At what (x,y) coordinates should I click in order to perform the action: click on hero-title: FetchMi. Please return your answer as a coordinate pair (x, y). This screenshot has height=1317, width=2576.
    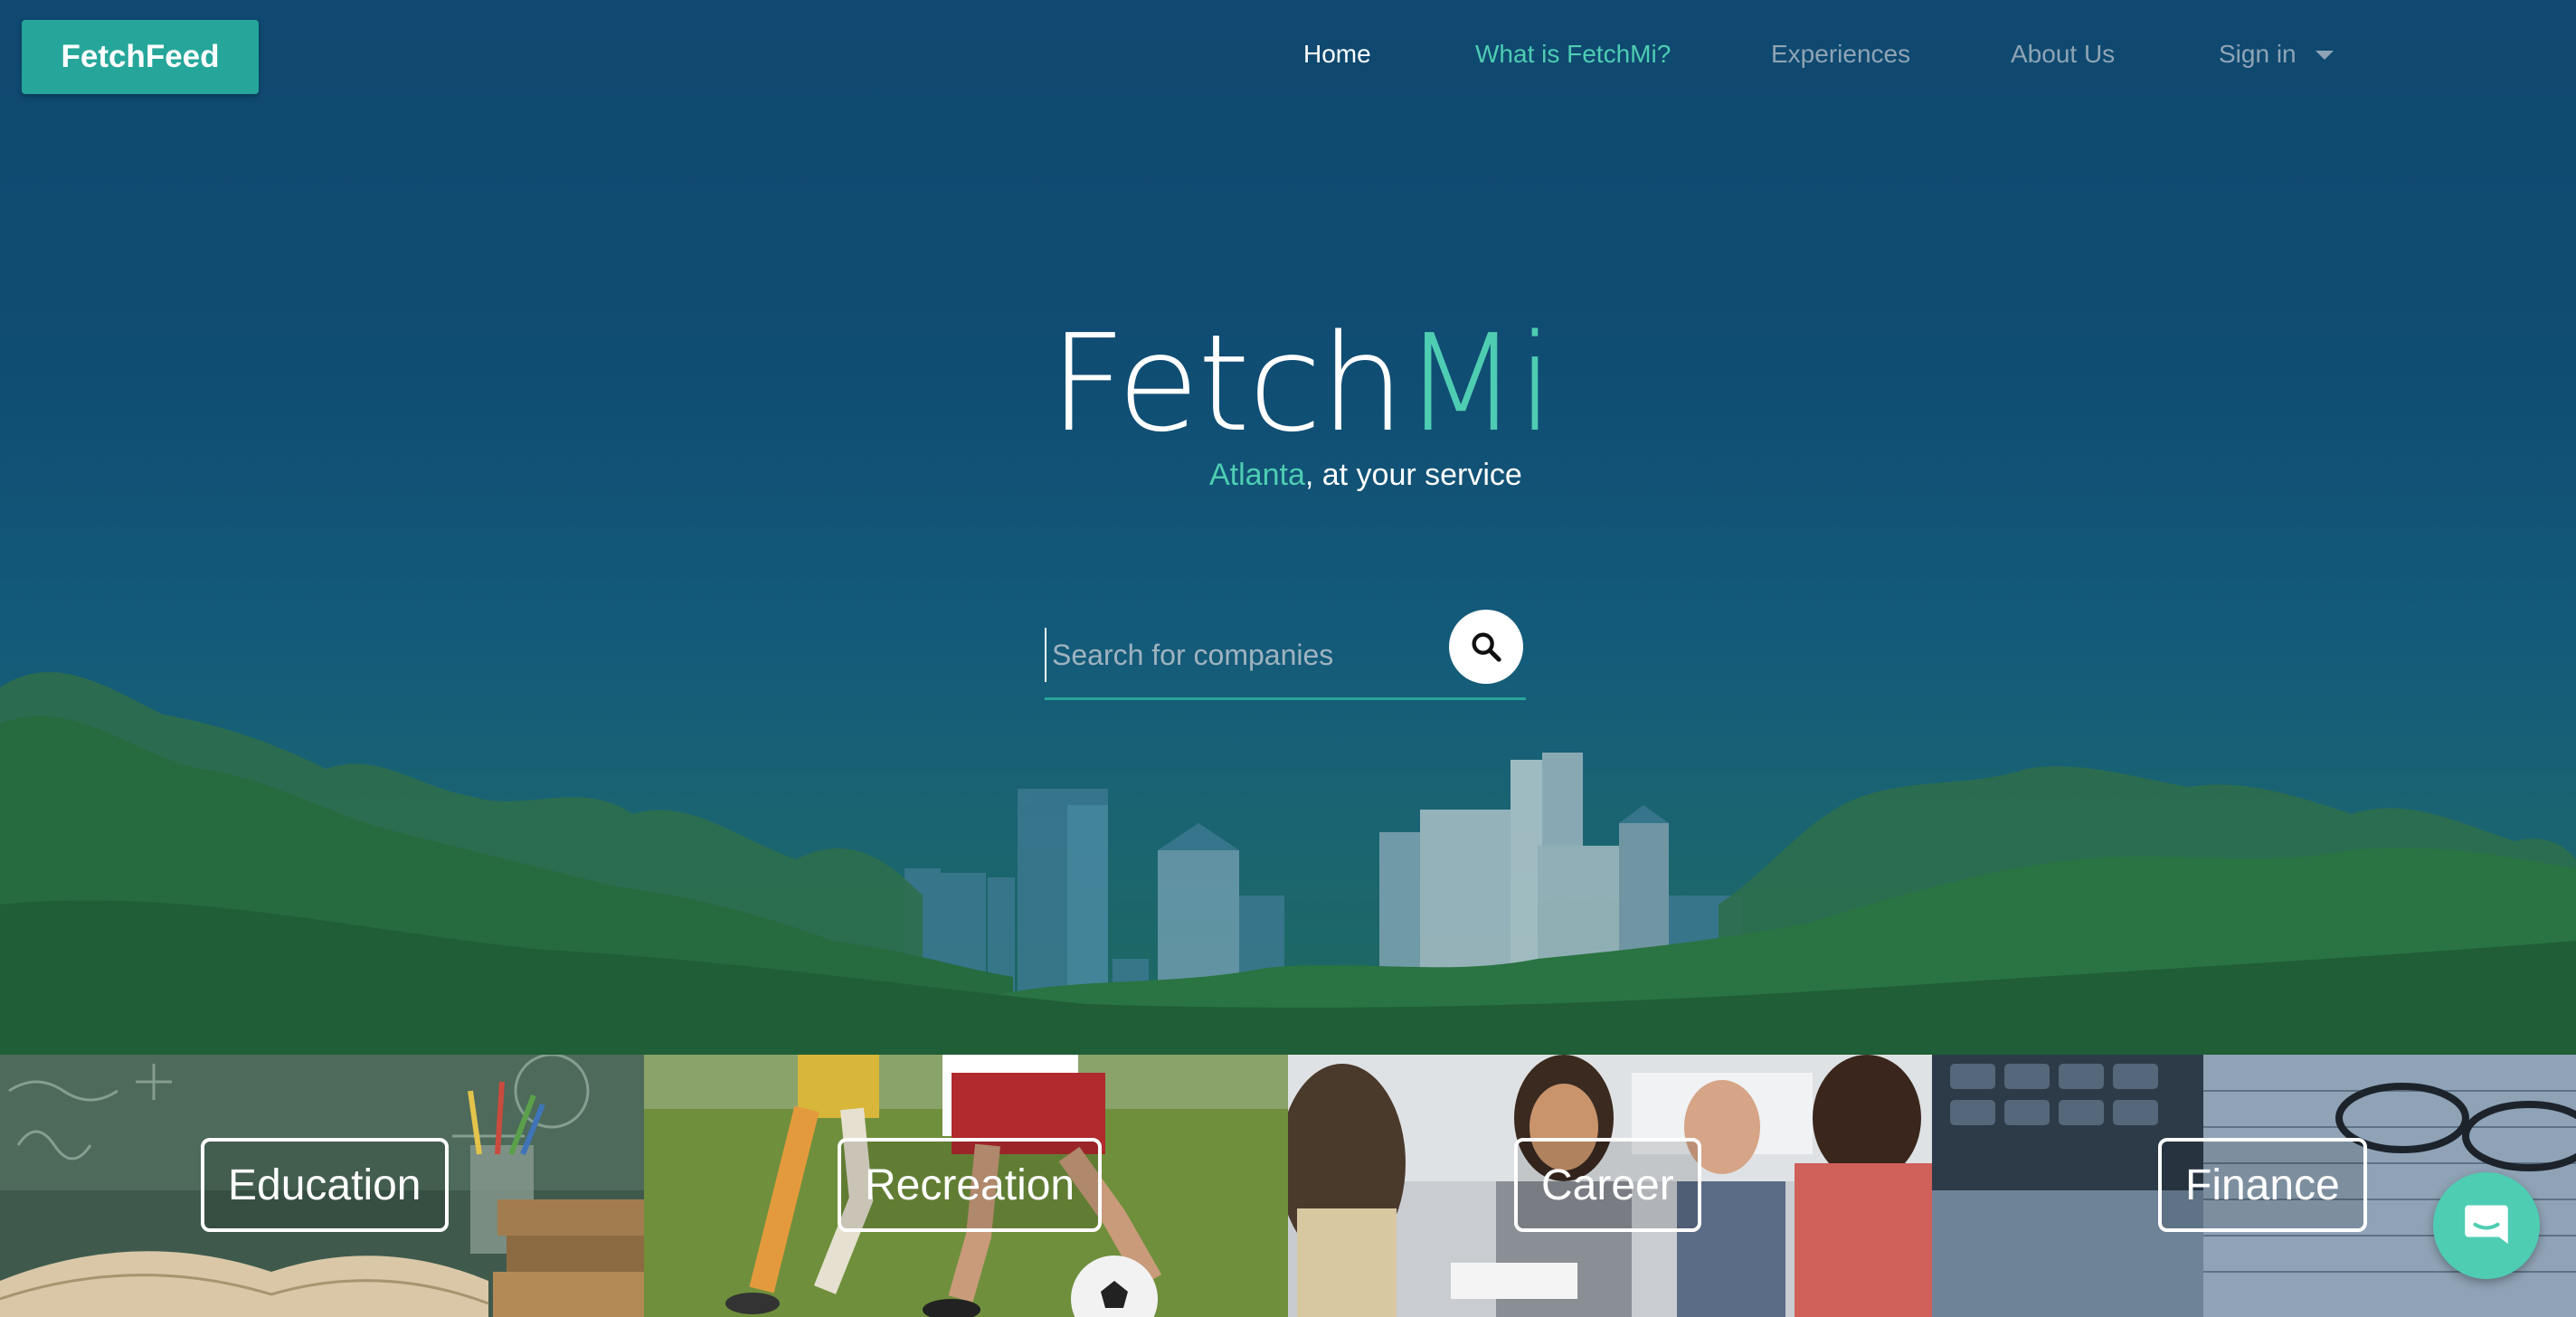
    Looking at the image, I should click on (1301, 383).